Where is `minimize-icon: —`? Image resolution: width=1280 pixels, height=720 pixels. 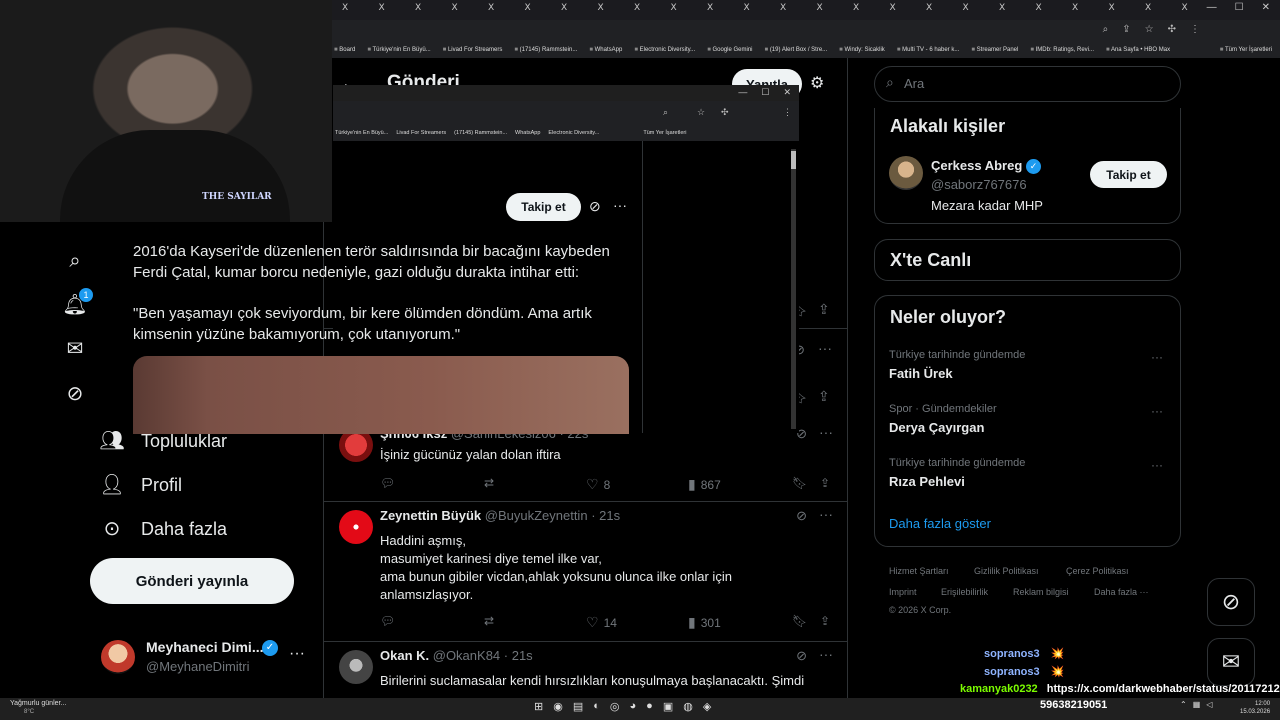
minimize-icon: — is located at coordinates (742, 92).